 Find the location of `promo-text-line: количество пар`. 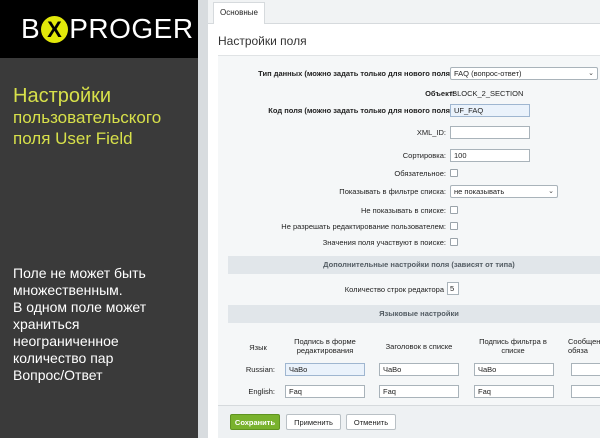

promo-text-line: количество пар is located at coordinates (63, 358).